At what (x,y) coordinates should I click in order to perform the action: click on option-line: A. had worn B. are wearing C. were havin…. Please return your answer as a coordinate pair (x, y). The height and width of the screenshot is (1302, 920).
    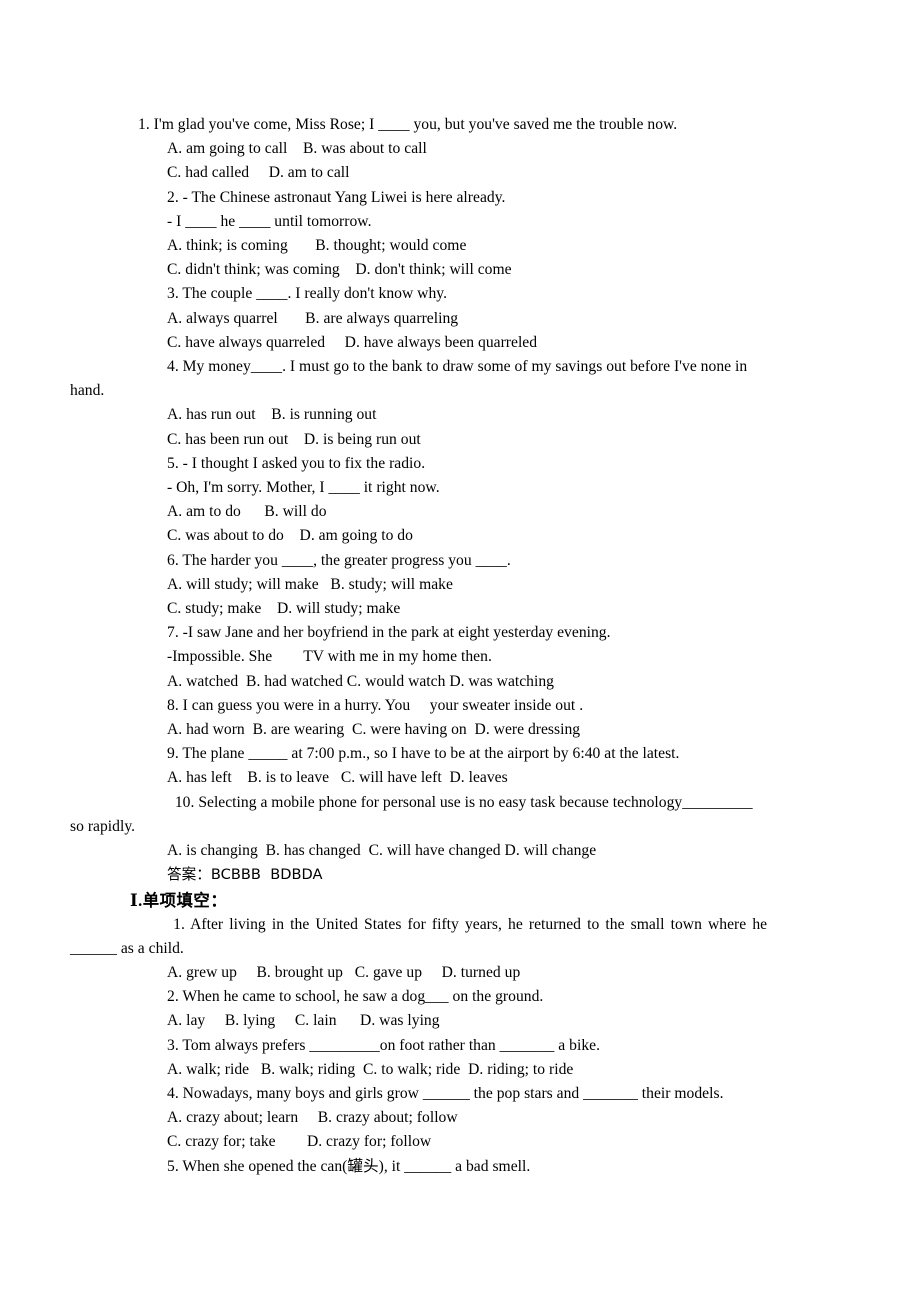
    Looking at the image, I should click on (374, 730).